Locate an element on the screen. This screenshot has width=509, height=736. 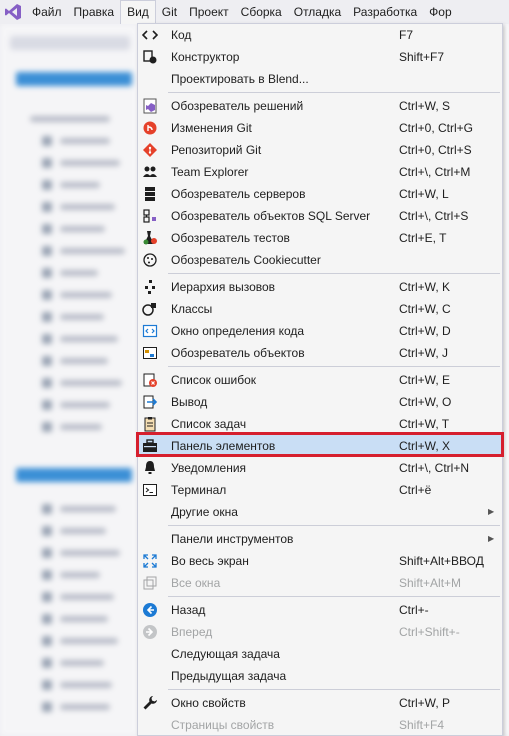
menu-row-next-task: Следующая задача is located at coordinates (320, 654).